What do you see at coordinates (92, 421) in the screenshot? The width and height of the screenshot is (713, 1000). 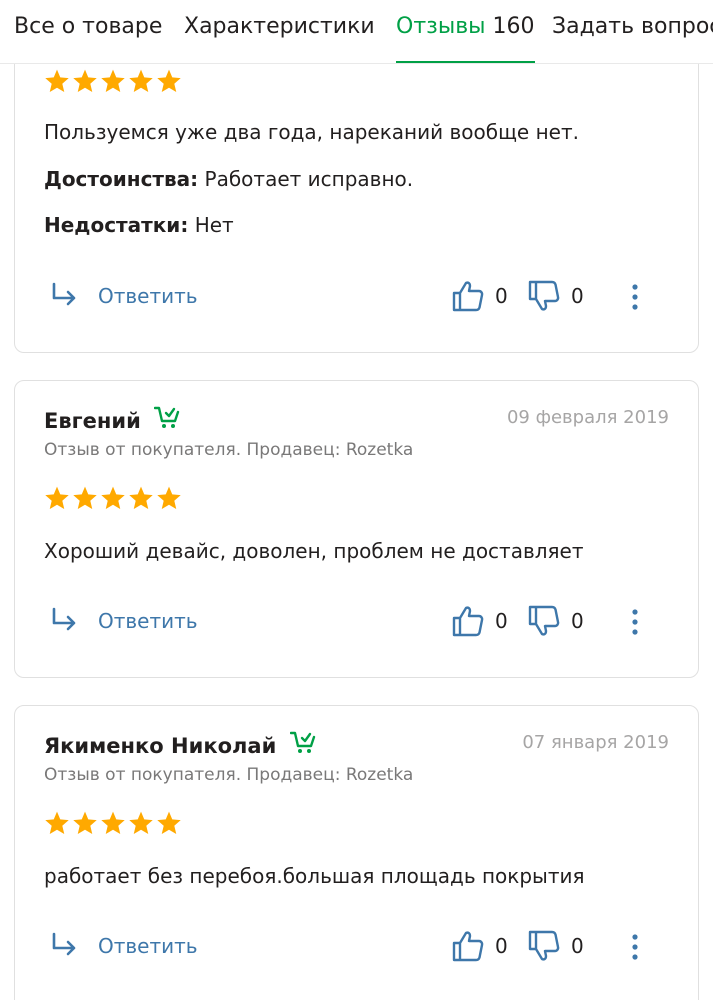 I see `author-name: Евгений` at bounding box center [92, 421].